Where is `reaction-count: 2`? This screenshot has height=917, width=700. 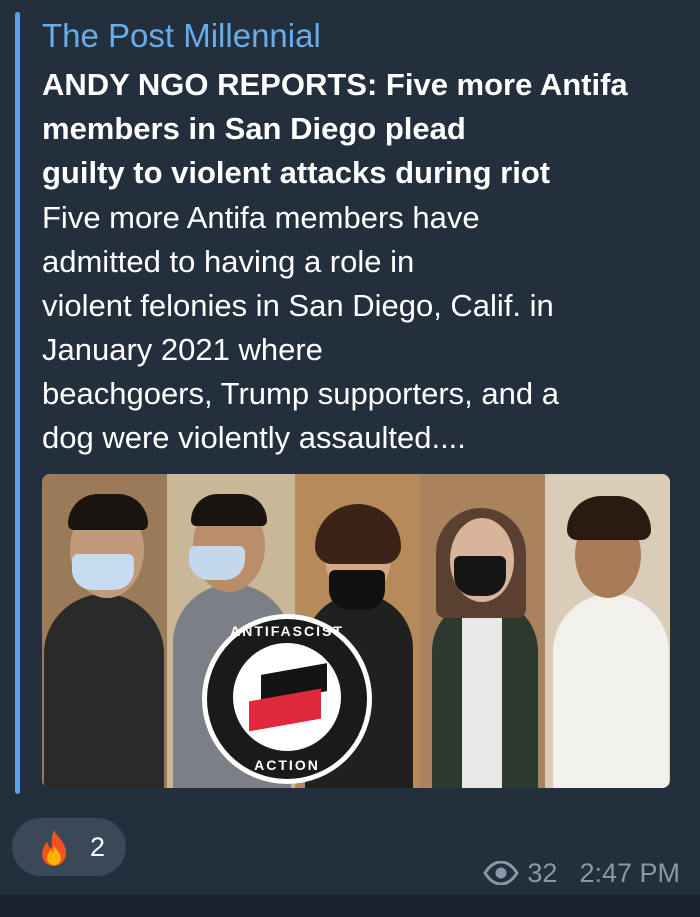 reaction-count: 2 is located at coordinates (98, 847).